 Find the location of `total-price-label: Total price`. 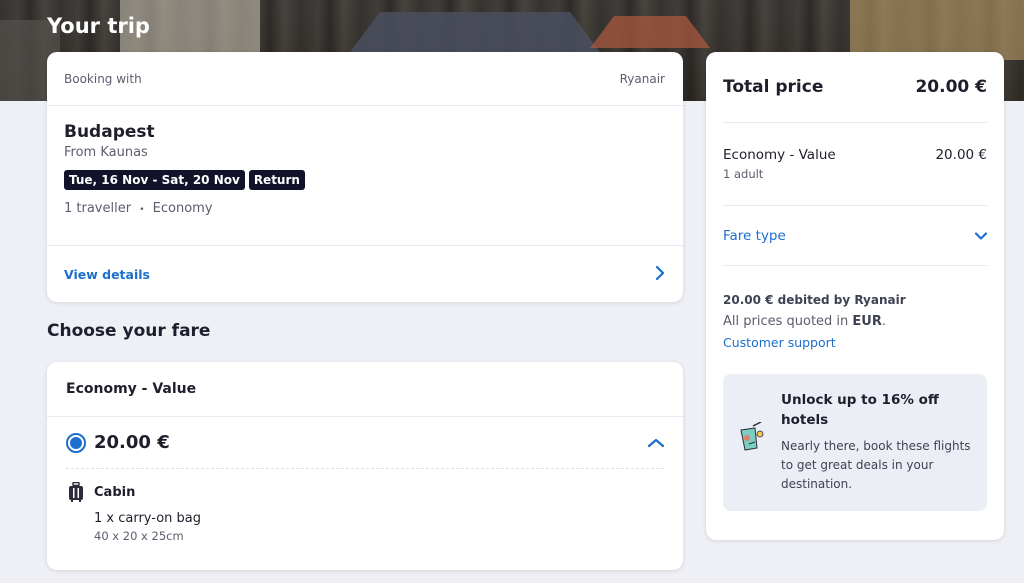

total-price-label: Total price is located at coordinates (773, 87).